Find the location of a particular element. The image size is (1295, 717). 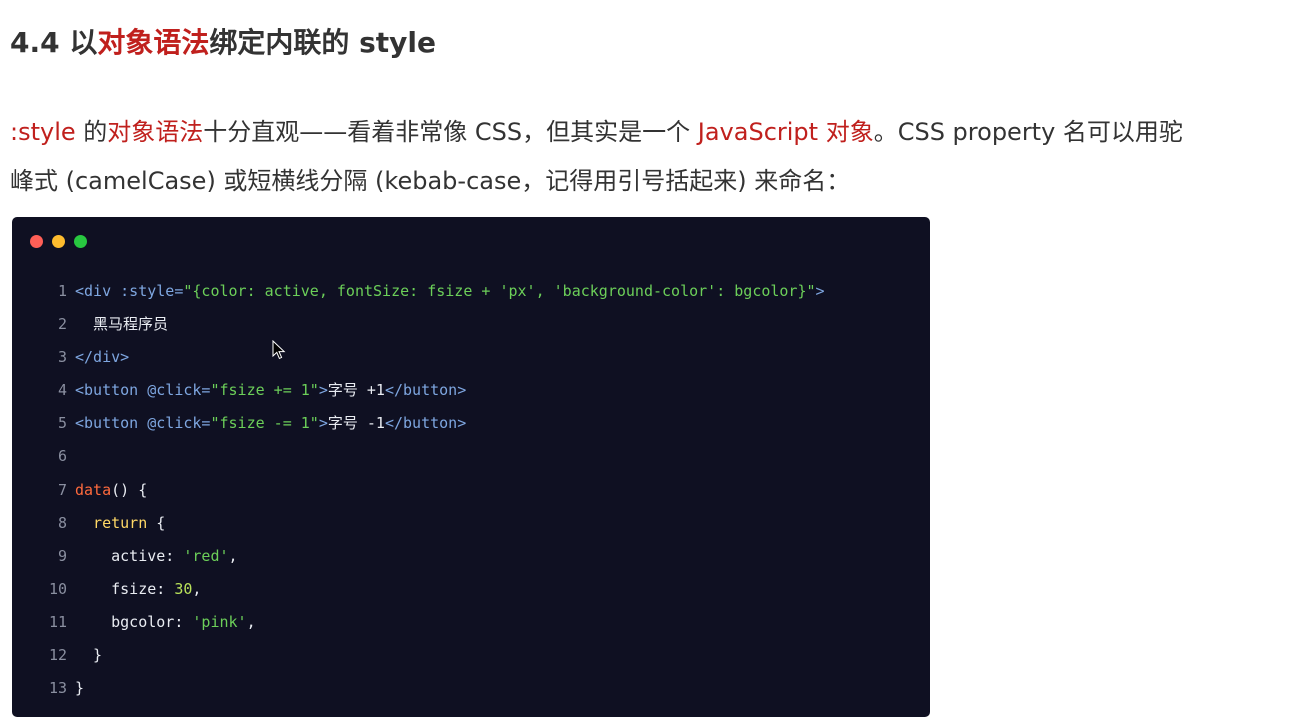

heading-suffix: 绑定内联的 style is located at coordinates (323, 42).